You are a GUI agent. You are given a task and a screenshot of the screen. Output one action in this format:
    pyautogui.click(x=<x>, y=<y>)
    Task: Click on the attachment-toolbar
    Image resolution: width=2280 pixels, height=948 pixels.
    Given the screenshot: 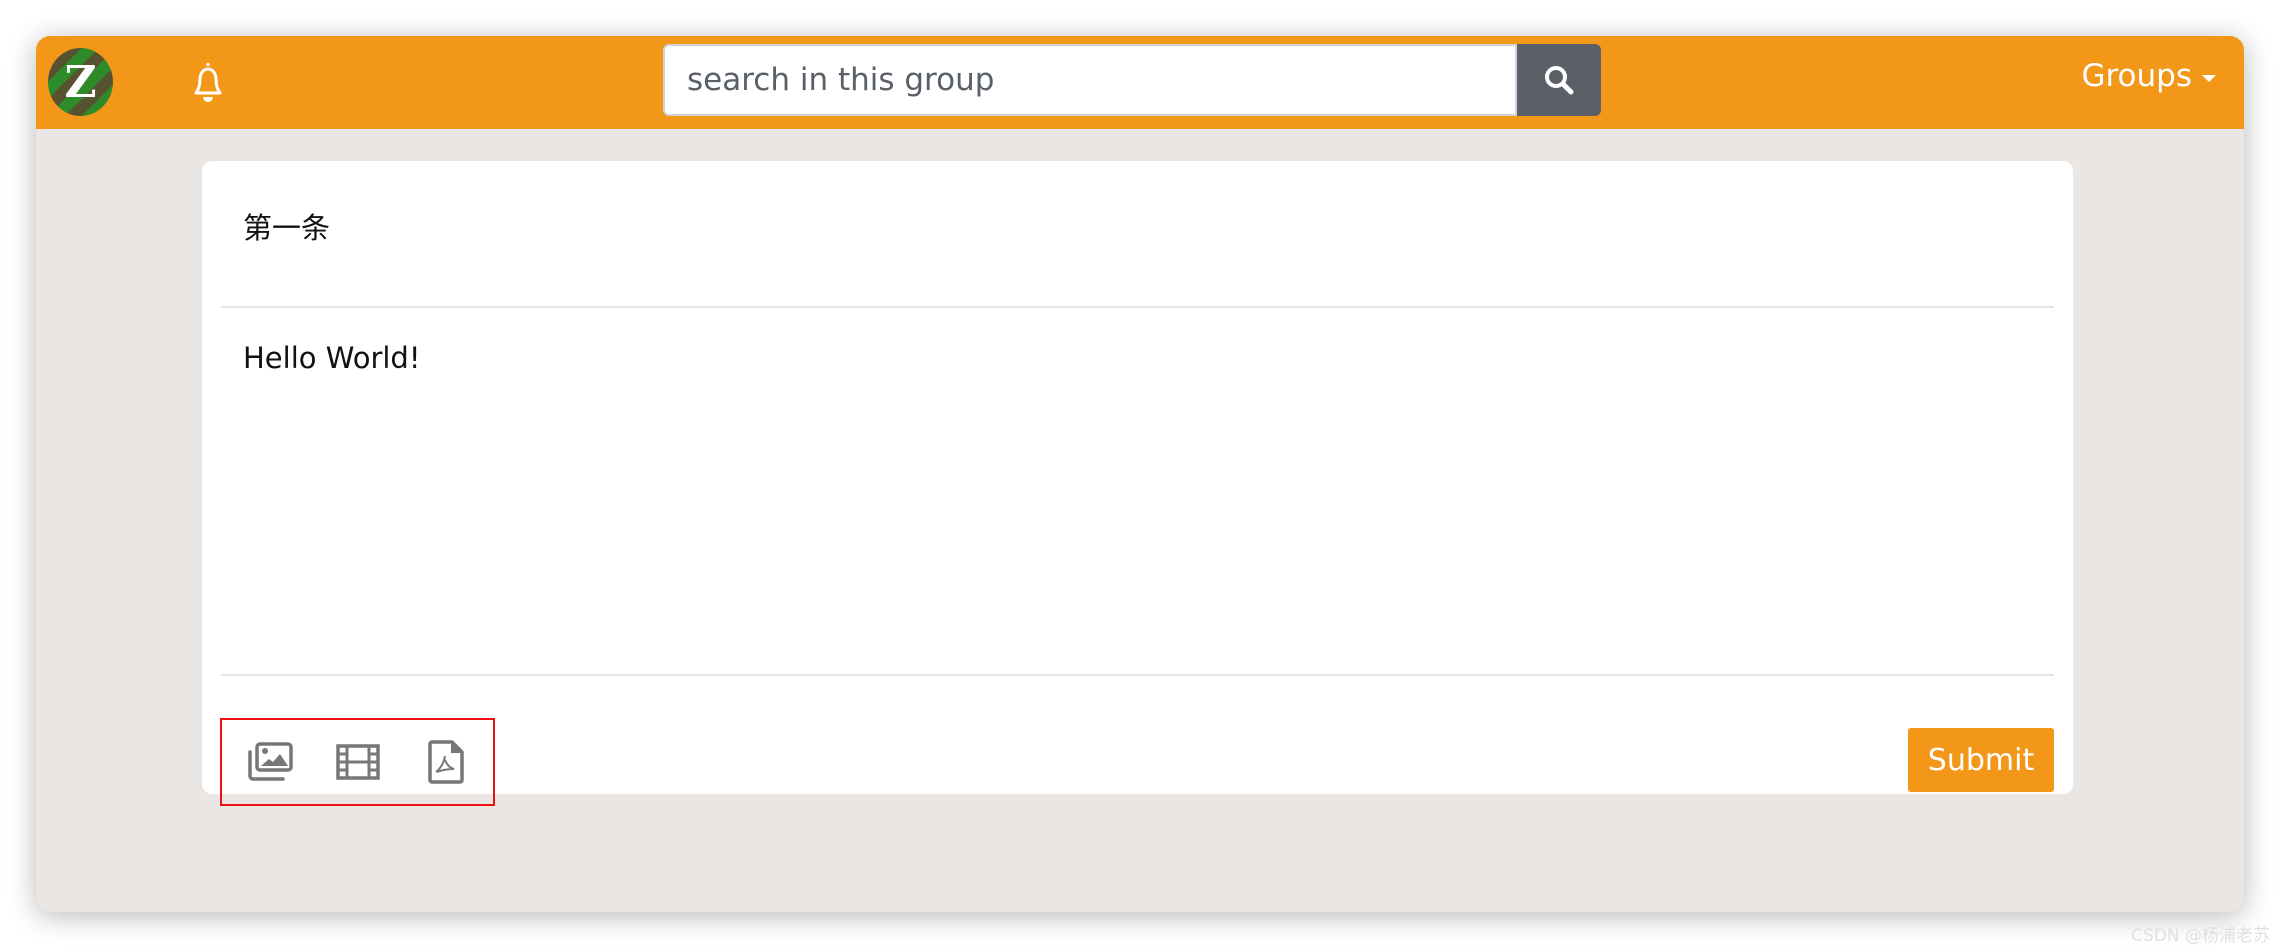 What is the action you would take?
    pyautogui.click(x=357, y=762)
    